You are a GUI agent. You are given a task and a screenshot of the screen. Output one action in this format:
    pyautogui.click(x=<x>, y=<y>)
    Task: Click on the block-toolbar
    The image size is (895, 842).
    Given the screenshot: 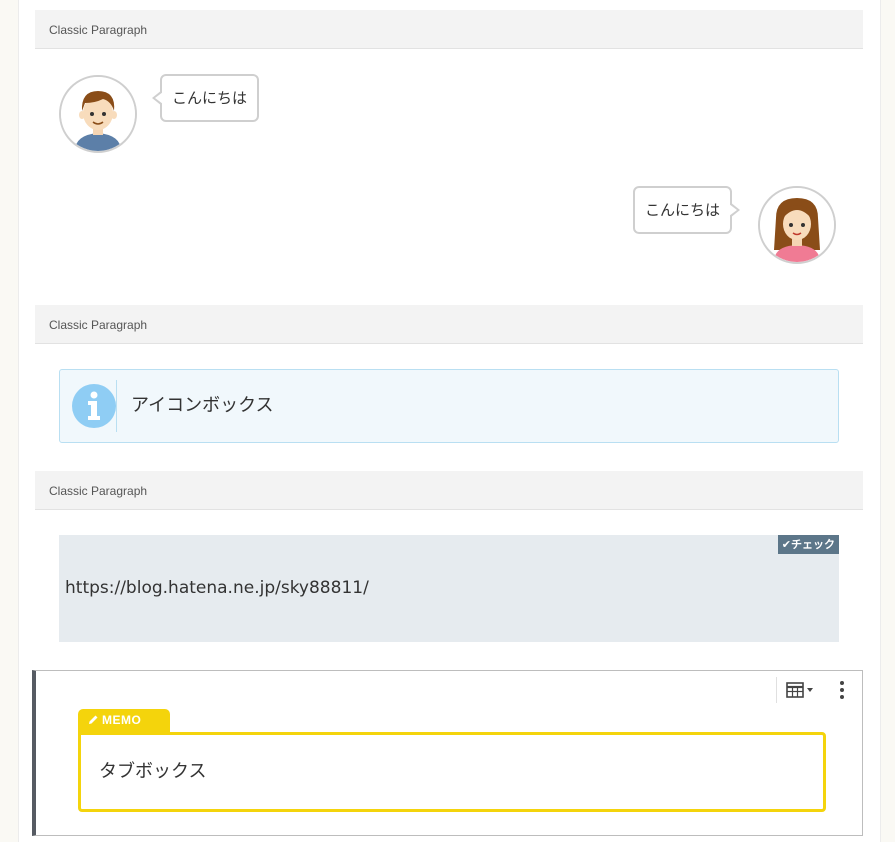 What is the action you would take?
    pyautogui.click(x=819, y=688)
    